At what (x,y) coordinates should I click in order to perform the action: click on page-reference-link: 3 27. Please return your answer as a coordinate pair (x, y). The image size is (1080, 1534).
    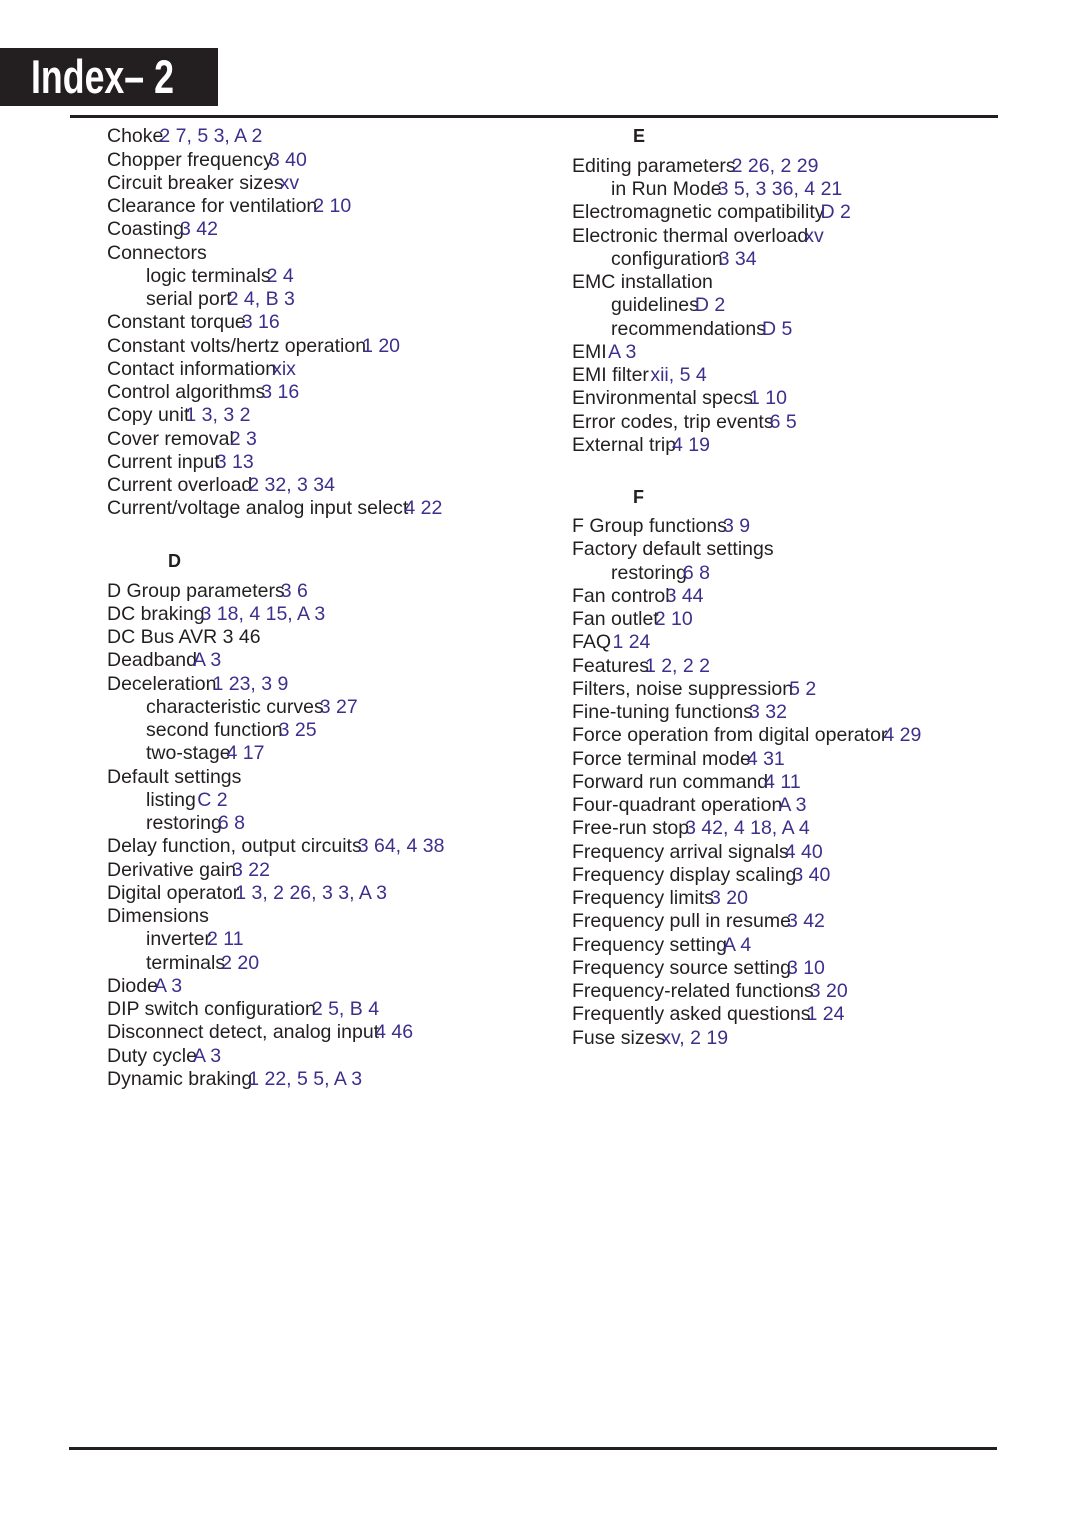
    Looking at the image, I should click on (339, 707).